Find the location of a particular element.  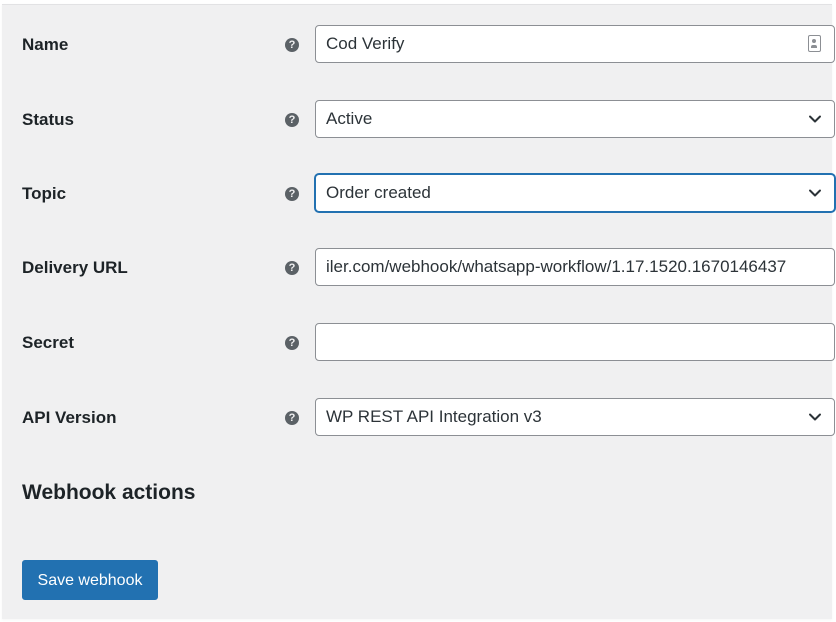

name-row: Name ? Cod Verify is located at coordinates (418, 45).